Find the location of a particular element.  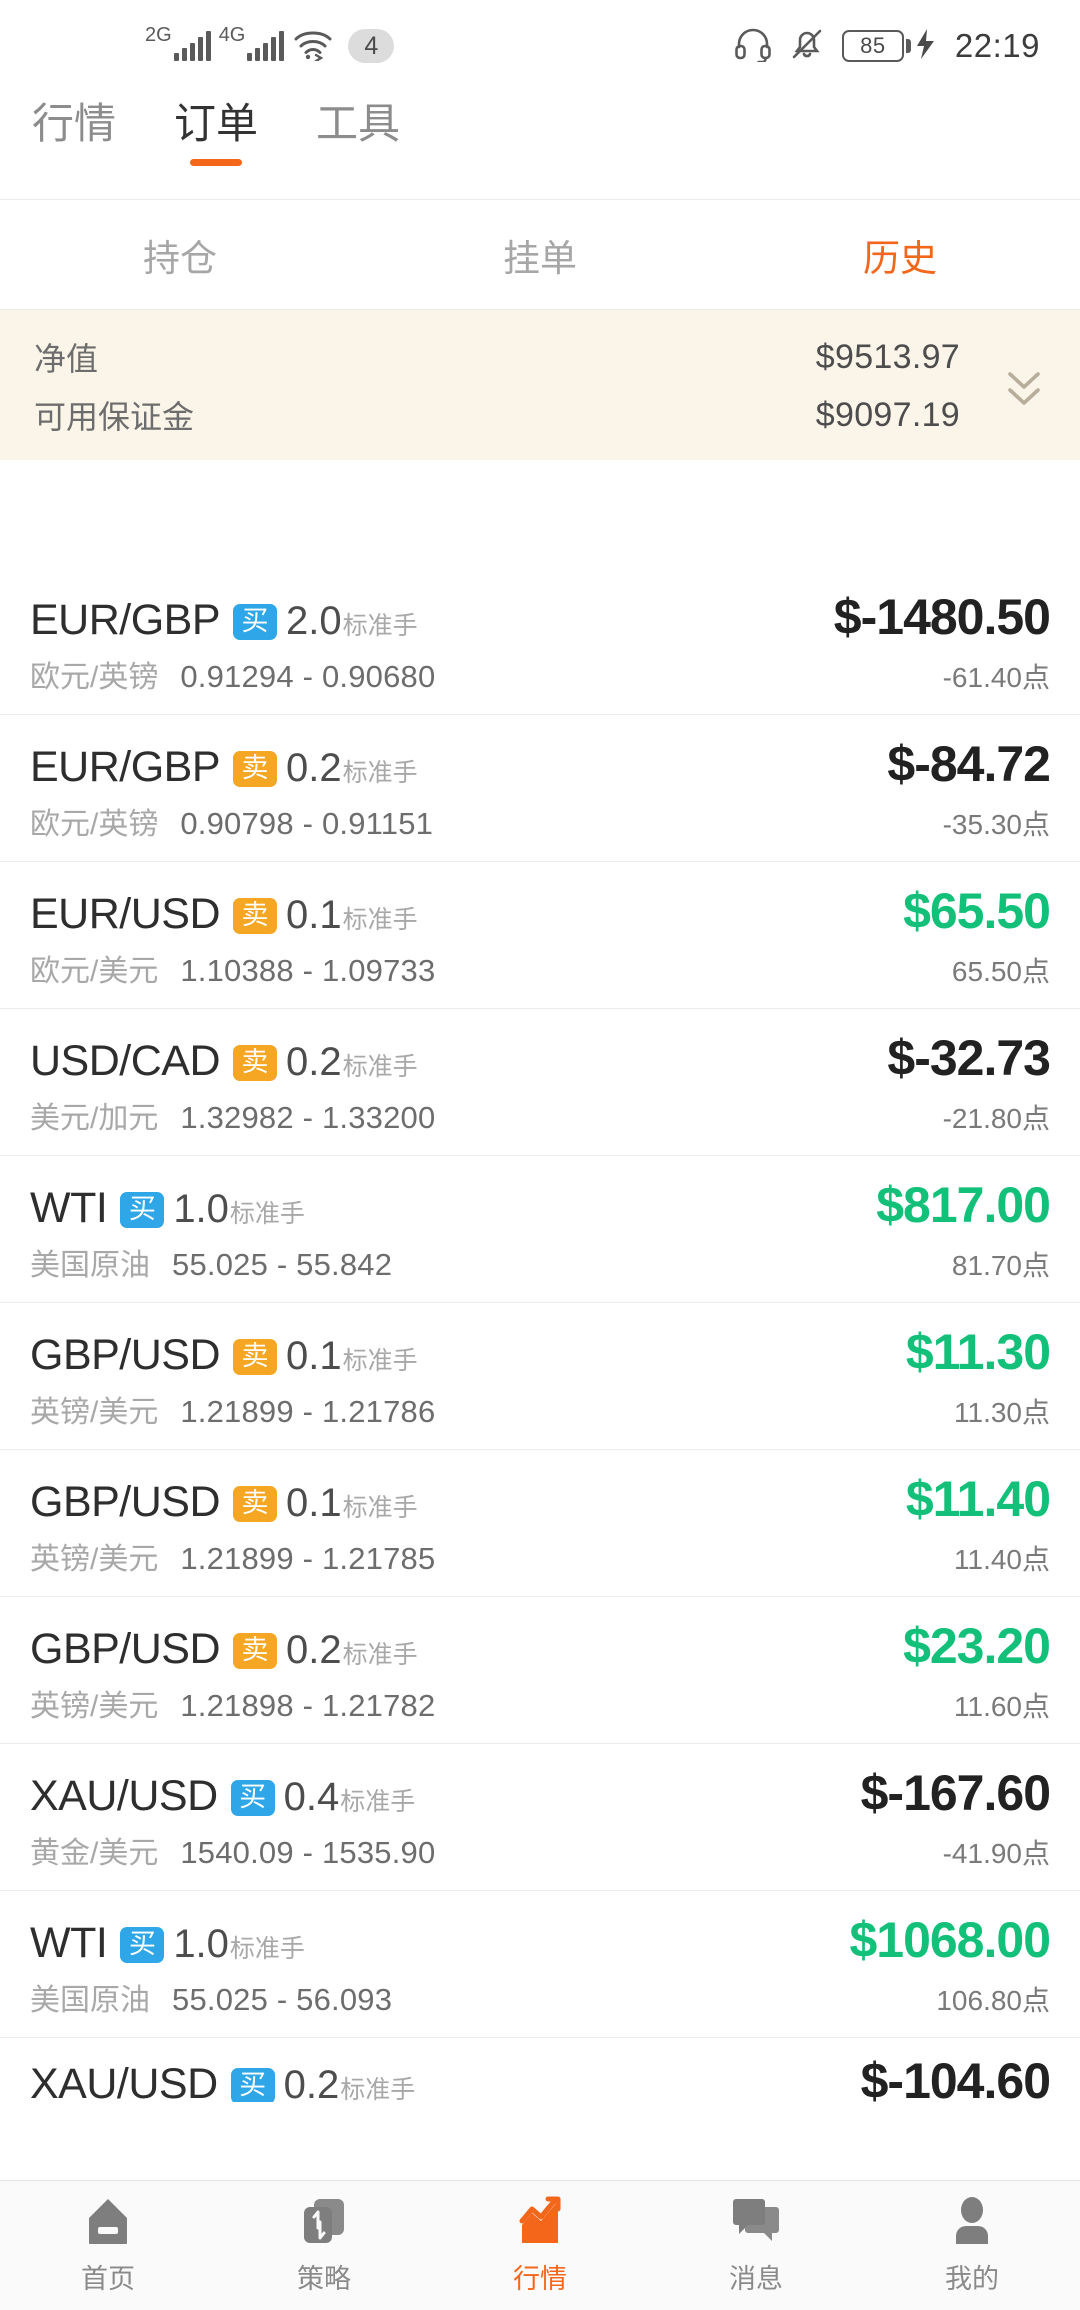

order-profit: $11.40 is located at coordinates (978, 1499).